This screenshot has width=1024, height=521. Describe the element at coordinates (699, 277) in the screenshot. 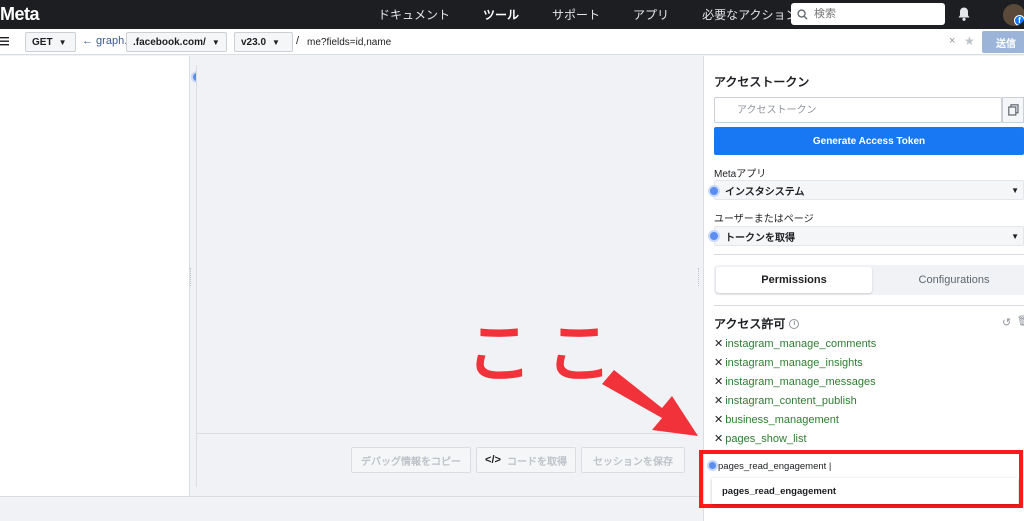

I see `resize-handle-right` at that location.